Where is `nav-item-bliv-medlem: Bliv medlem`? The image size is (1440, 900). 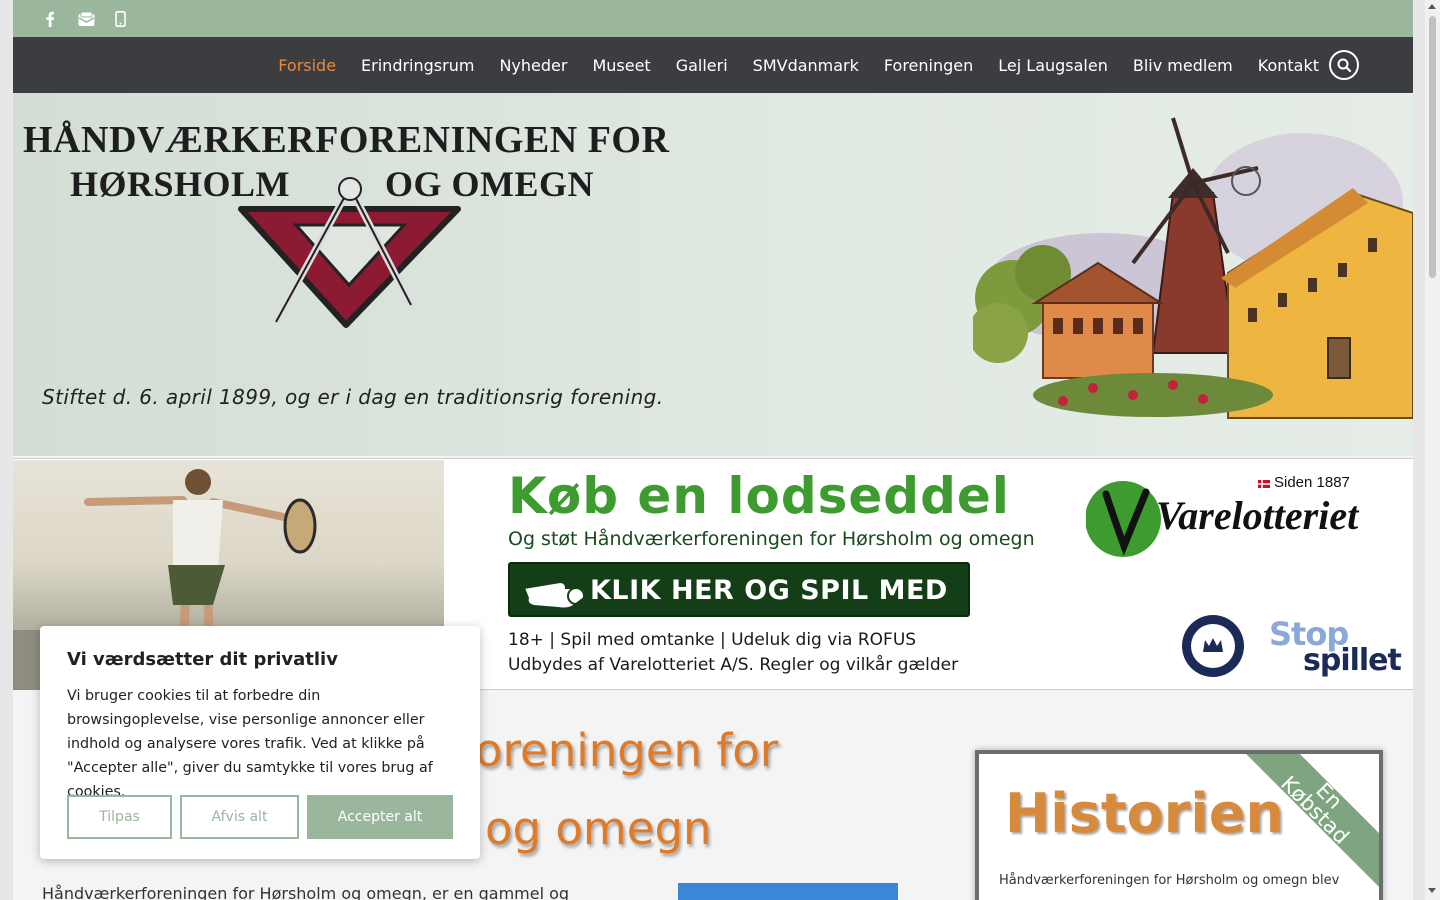 nav-item-bliv-medlem: Bliv medlem is located at coordinates (1183, 65).